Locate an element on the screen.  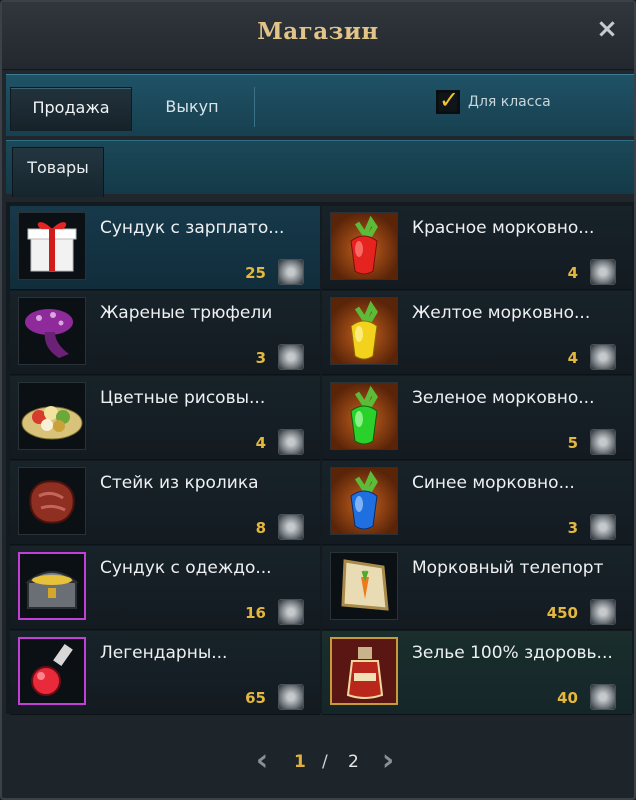
pagination: ‹ 1 / 2 › is located at coordinates (318, 762).